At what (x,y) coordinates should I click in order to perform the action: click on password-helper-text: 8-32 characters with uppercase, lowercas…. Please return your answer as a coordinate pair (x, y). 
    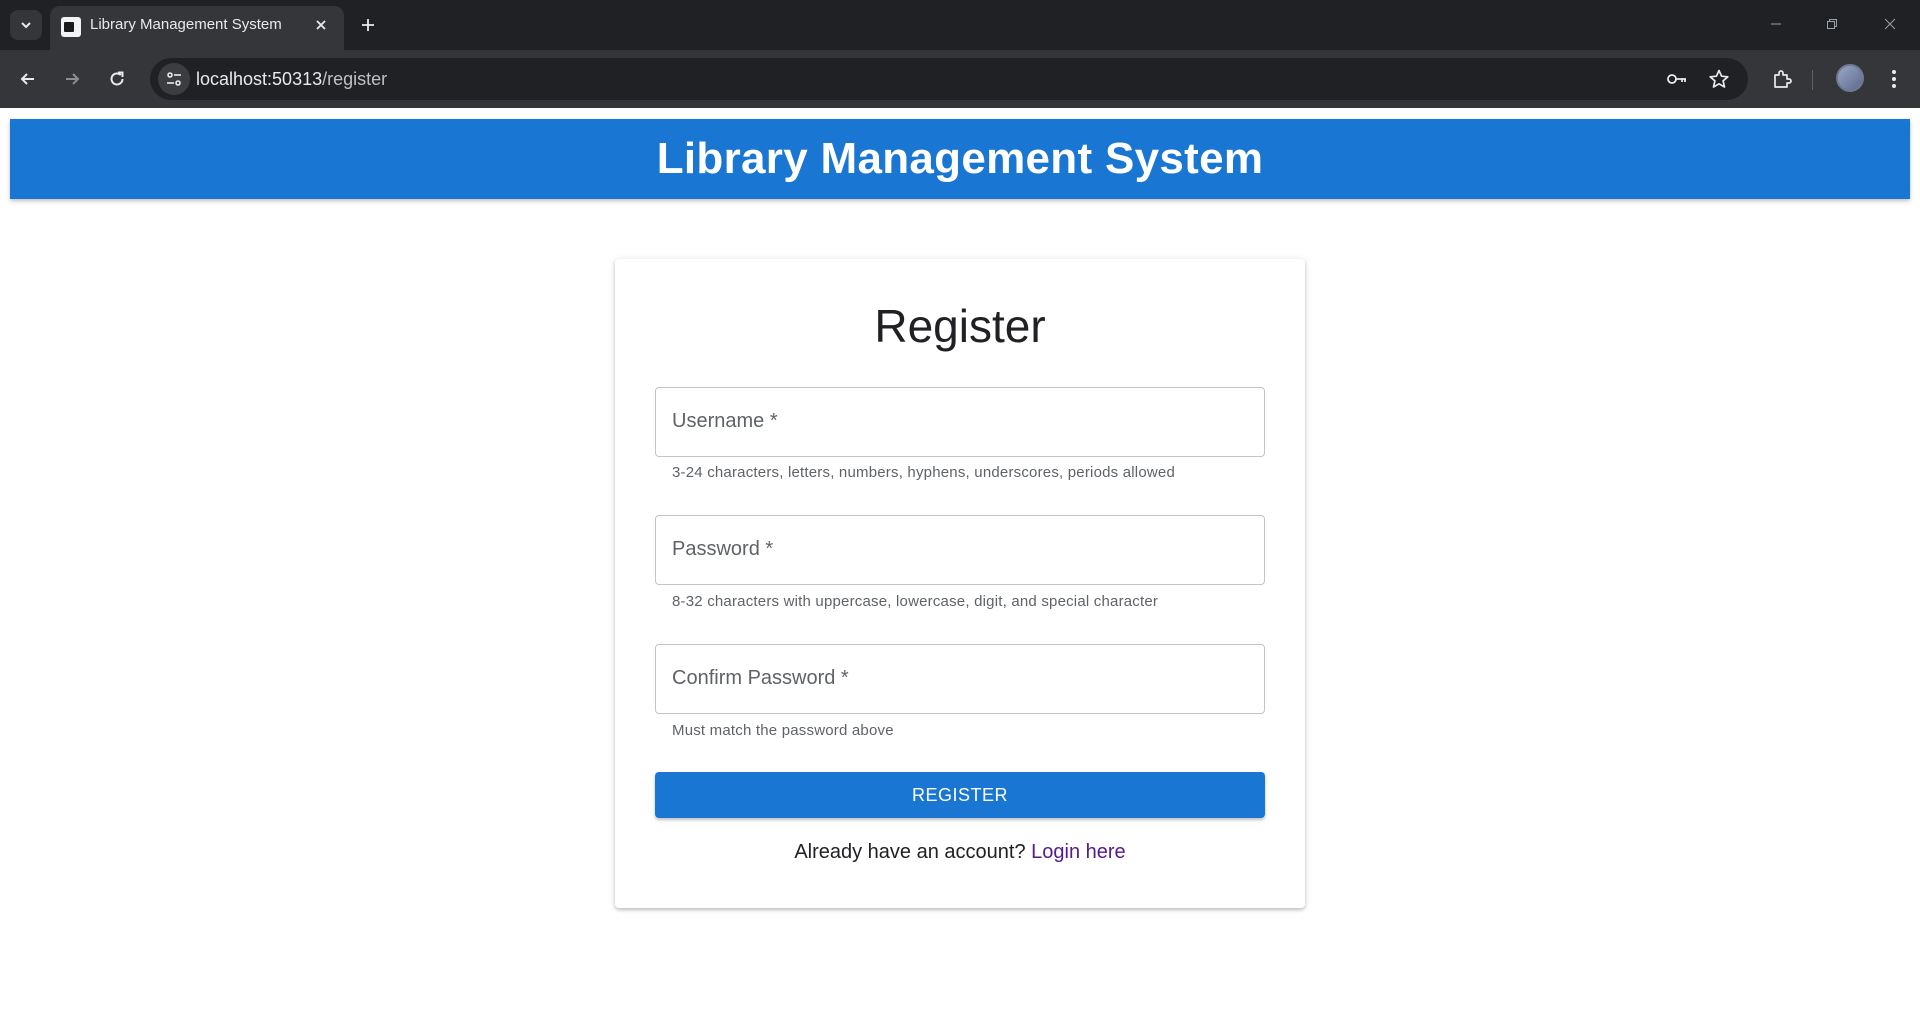
    Looking at the image, I should click on (915, 601).